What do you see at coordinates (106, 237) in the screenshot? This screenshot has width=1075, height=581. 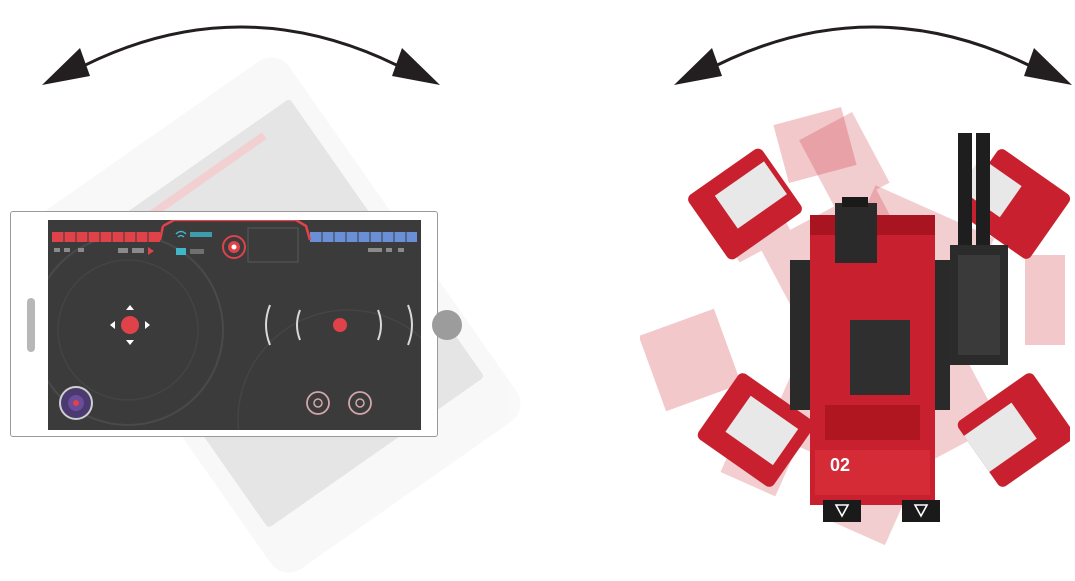 I see `player-health-bar` at bounding box center [106, 237].